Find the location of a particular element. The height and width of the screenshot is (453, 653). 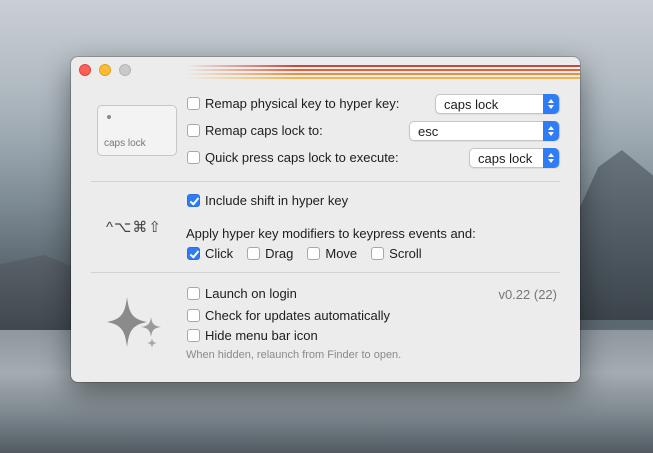

event-click-checkbox is located at coordinates (193, 253).